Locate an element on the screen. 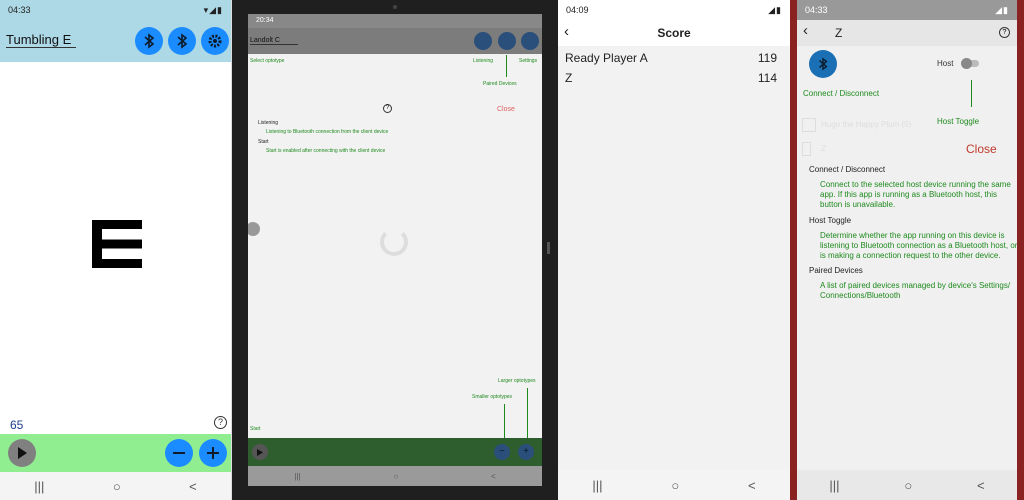 This screenshot has height=500, width=1024. gear-icon is located at coordinates (215, 41).